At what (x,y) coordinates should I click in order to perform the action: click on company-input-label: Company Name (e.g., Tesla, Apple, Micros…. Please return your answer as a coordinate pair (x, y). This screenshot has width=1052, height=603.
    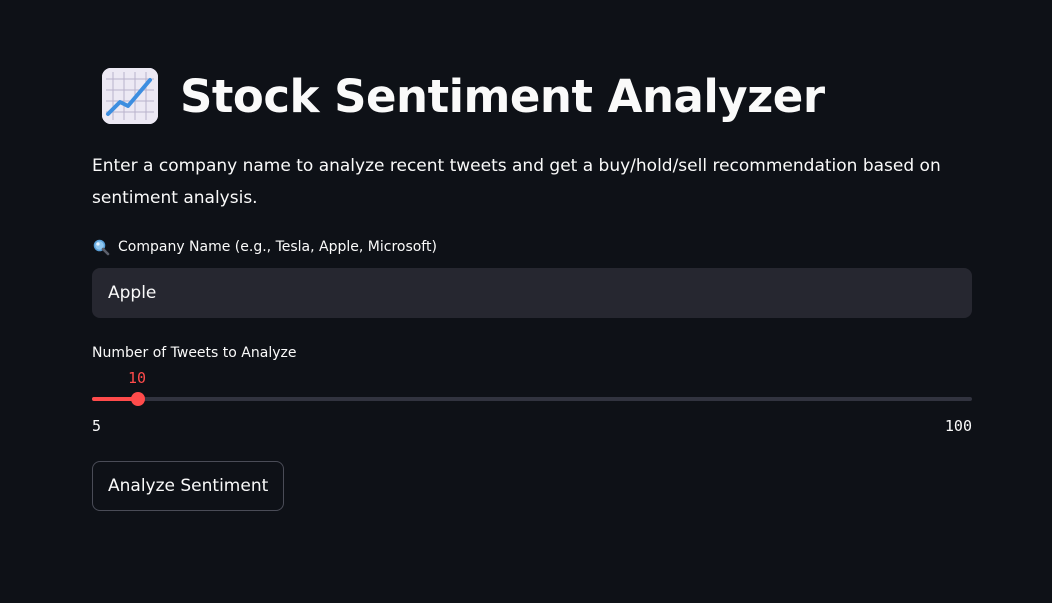
    Looking at the image, I should click on (264, 247).